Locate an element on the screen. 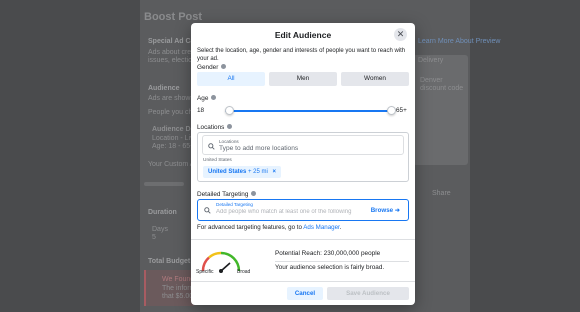 This screenshot has width=580, height=312. bg-text: Audience is located at coordinates (164, 88).